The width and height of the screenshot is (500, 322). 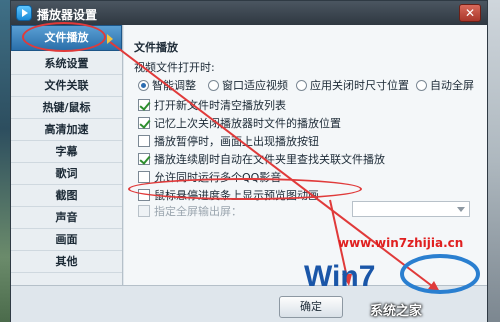 What do you see at coordinates (401, 243) in the screenshot?
I see `watermark-url: www.win7zhijia.cn` at bounding box center [401, 243].